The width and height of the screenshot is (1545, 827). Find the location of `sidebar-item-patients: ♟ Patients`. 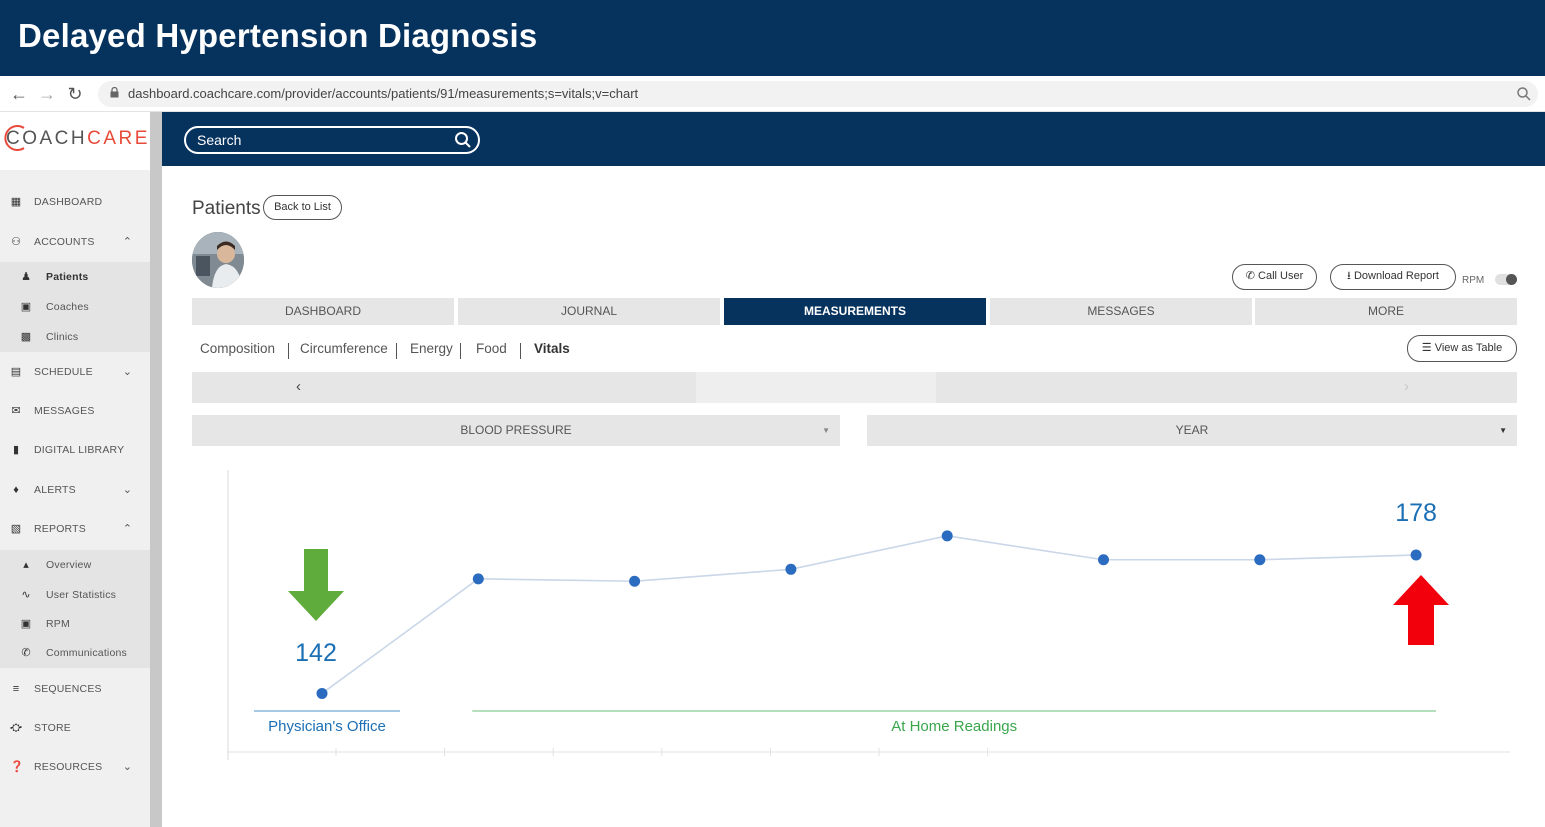

sidebar-item-patients: ♟ Patients is located at coordinates (75, 277).